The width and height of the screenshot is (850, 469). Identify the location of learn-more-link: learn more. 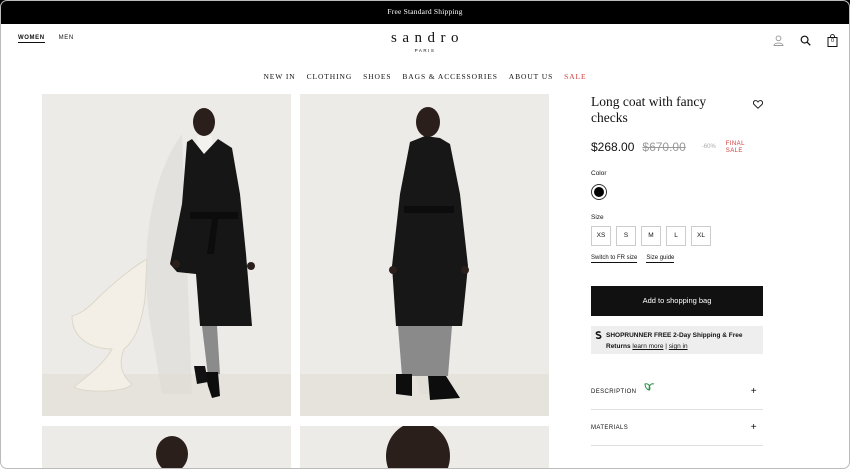
(647, 346).